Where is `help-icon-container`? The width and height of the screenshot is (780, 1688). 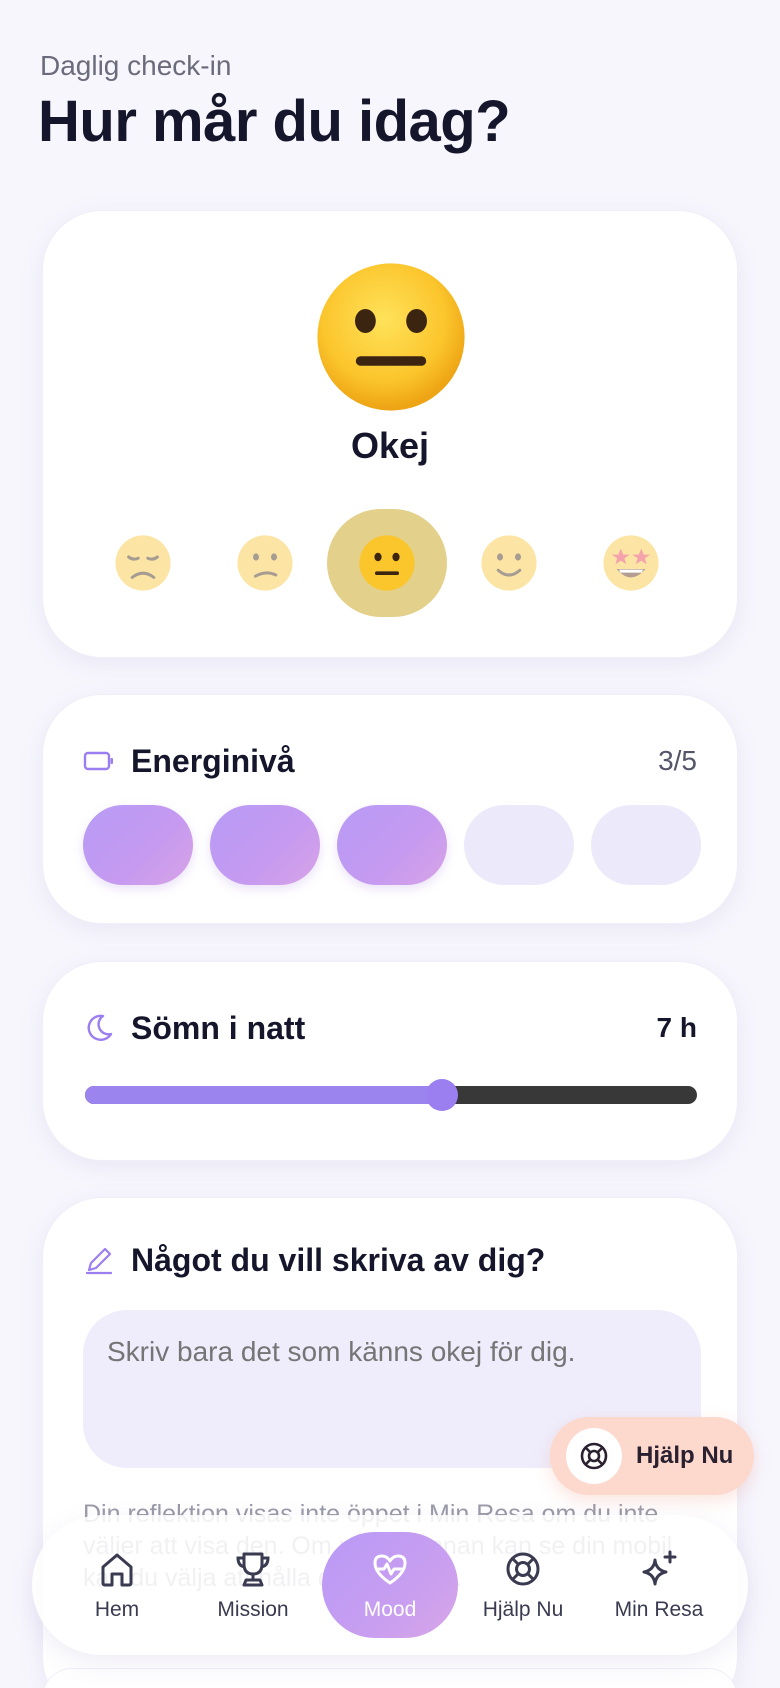
help-icon-container is located at coordinates (594, 1456).